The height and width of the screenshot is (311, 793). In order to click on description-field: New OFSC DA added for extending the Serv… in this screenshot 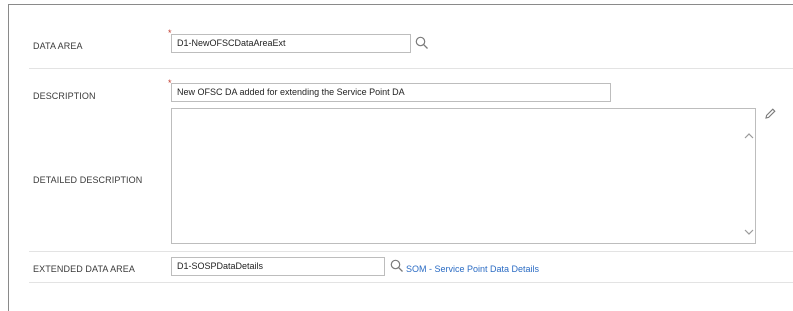, I will do `click(391, 92)`.